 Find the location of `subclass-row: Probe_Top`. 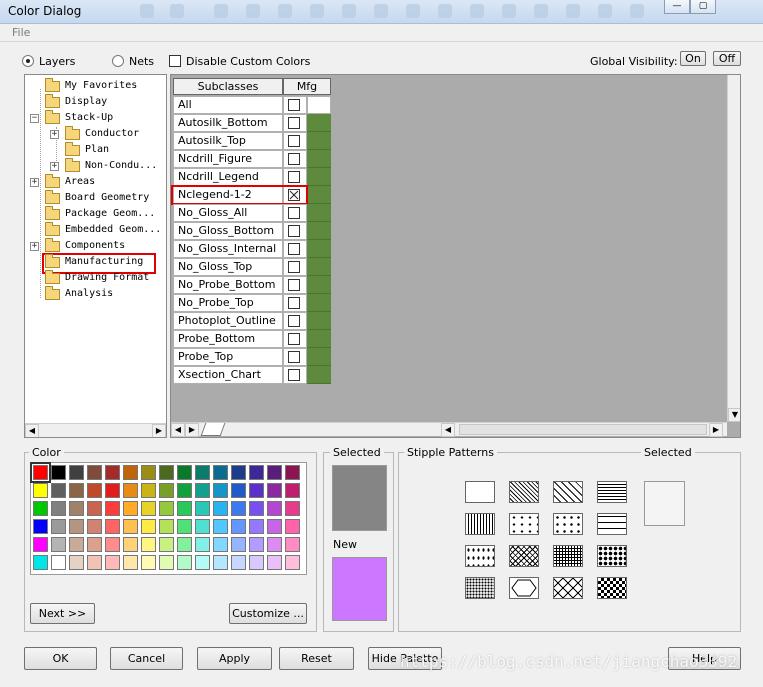

subclass-row: Probe_Top is located at coordinates (228, 357).